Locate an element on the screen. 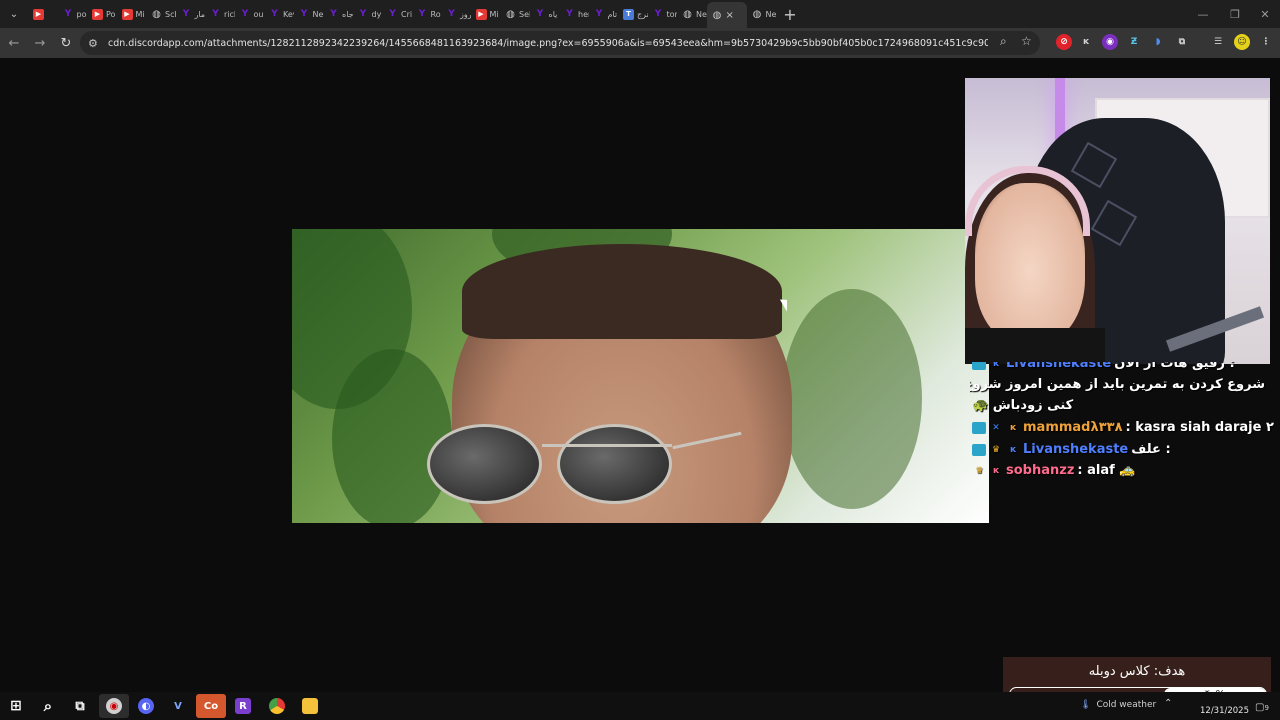 Image resolution: width=1280 pixels, height=720 pixels. translate-icon: T is located at coordinates (628, 14).